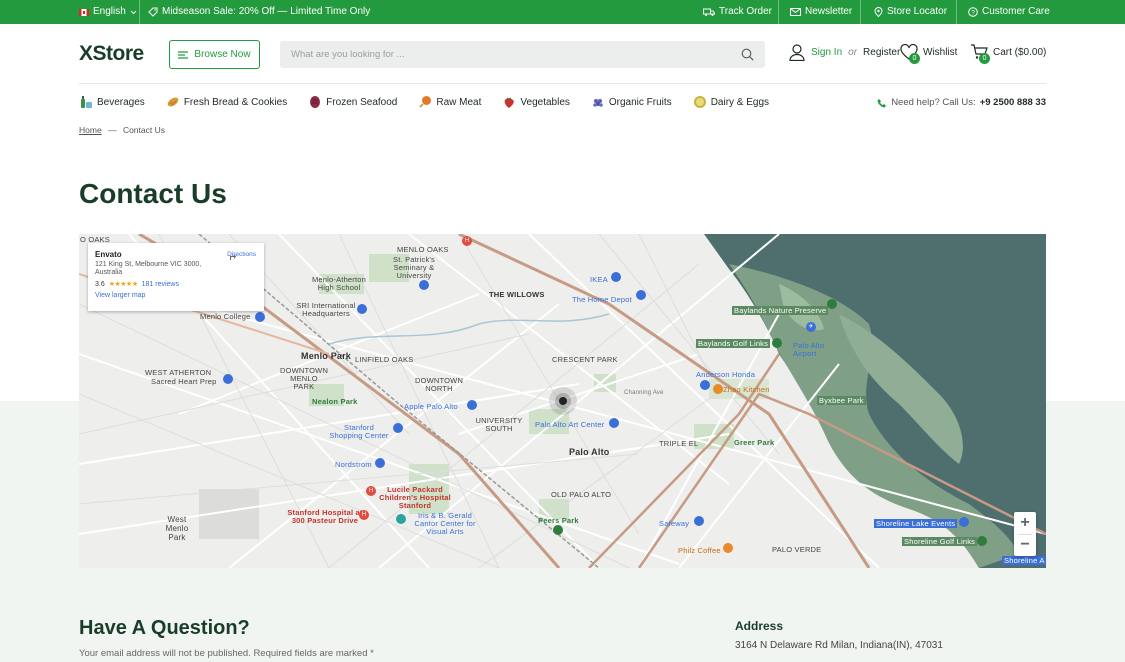 The height and width of the screenshot is (662, 1125). I want to click on category-vegetables: Vegetables, so click(536, 102).